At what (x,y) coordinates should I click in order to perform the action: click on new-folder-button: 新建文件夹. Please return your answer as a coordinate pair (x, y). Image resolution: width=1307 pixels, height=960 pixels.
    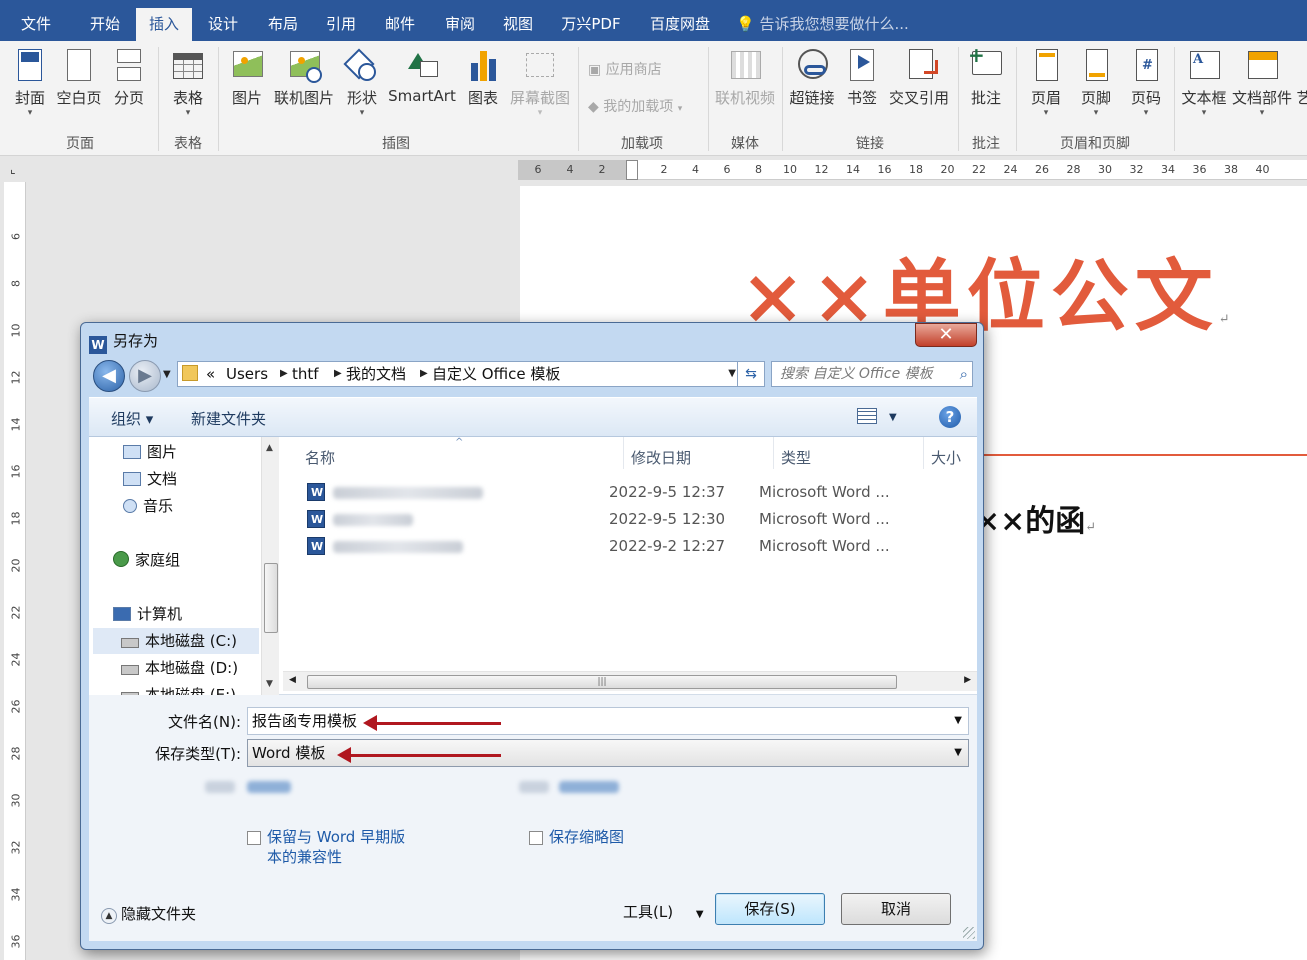
    Looking at the image, I should click on (228, 418).